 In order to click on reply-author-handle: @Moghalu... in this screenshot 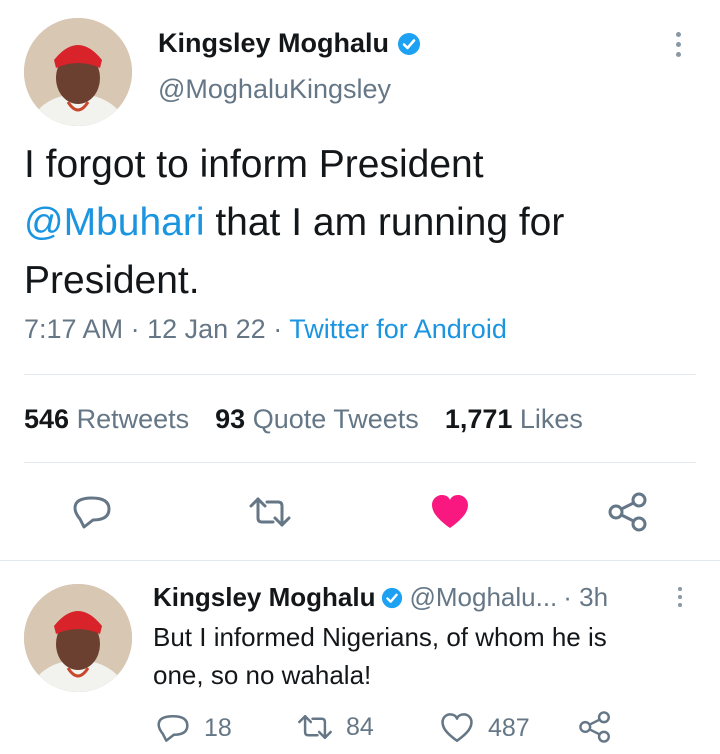, I will do `click(483, 597)`.